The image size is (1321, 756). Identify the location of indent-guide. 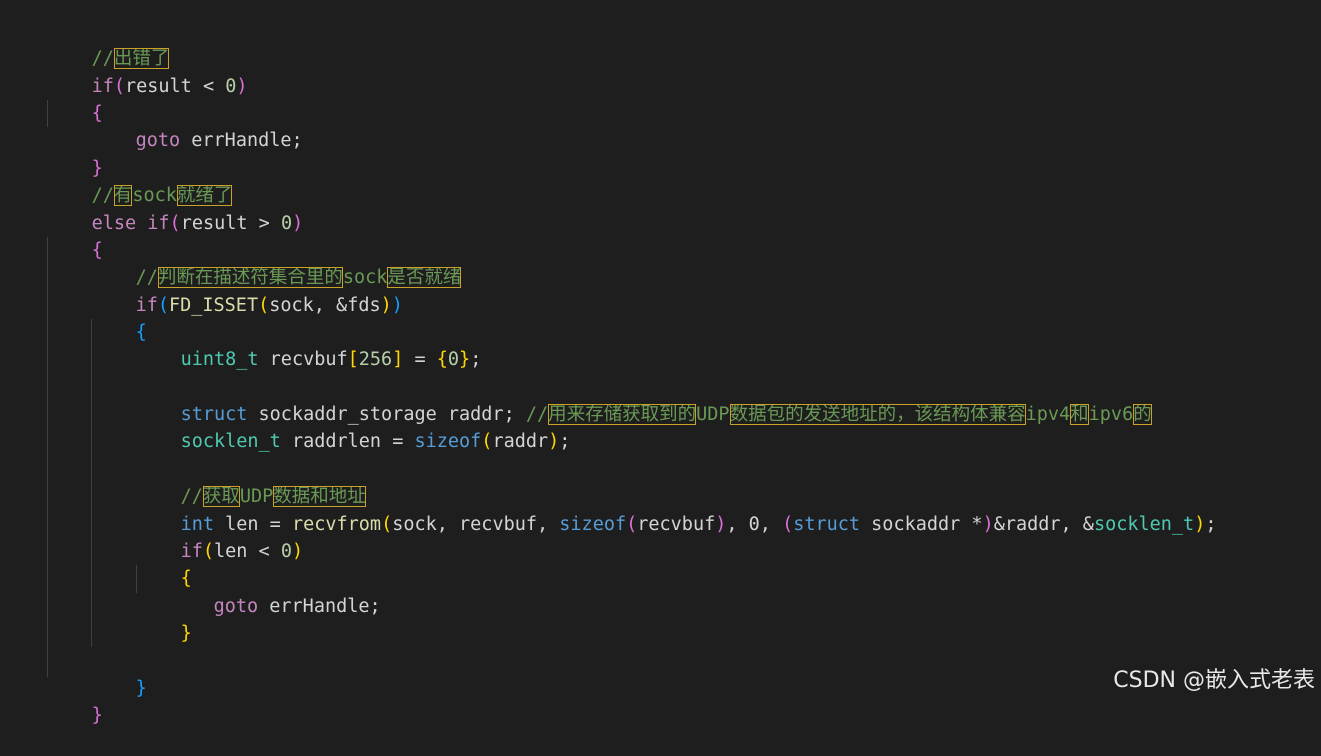
(47, 457).